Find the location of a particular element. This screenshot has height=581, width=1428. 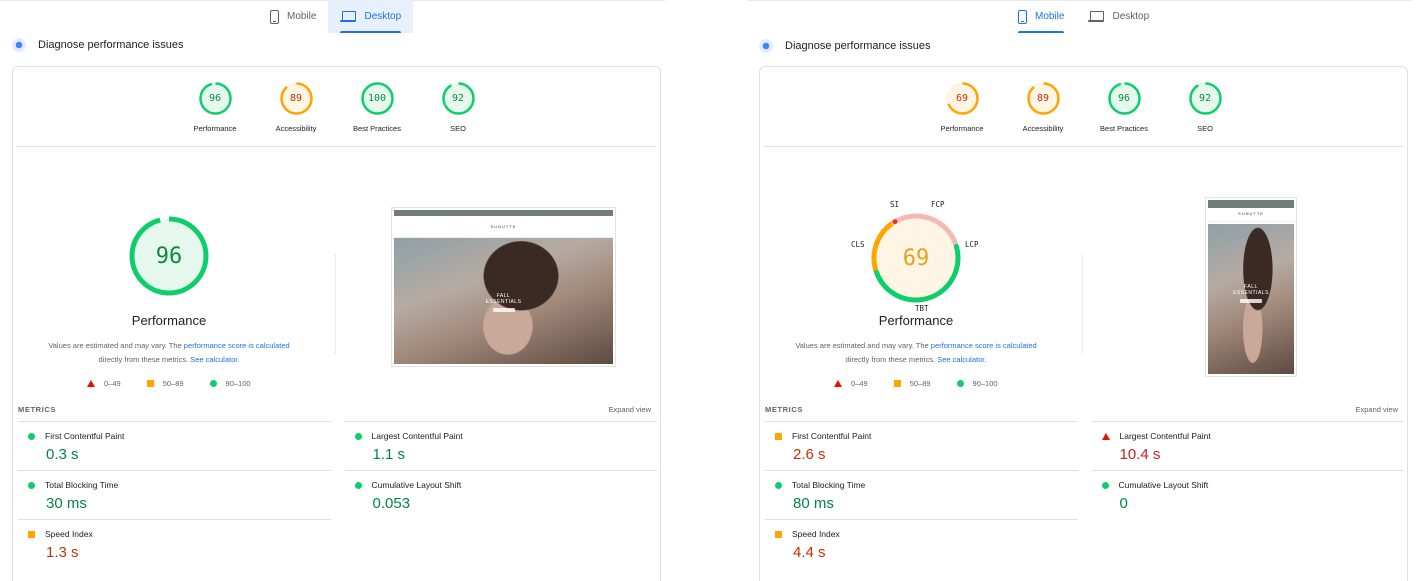

metric-si: Speed Index 4.4 s is located at coordinates (921, 543).